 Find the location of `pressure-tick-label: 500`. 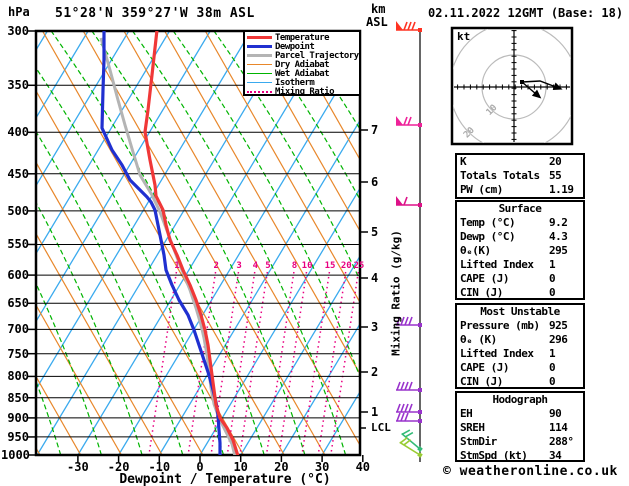

pressure-tick-label: 500 is located at coordinates (18, 210).